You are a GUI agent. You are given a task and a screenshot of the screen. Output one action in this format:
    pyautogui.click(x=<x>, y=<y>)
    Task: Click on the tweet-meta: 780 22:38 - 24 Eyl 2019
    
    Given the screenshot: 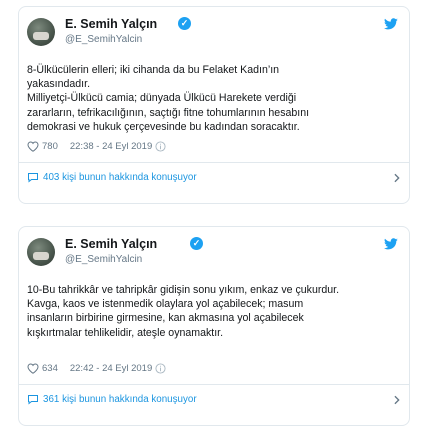 What is the action you would take?
    pyautogui.click(x=96, y=146)
    